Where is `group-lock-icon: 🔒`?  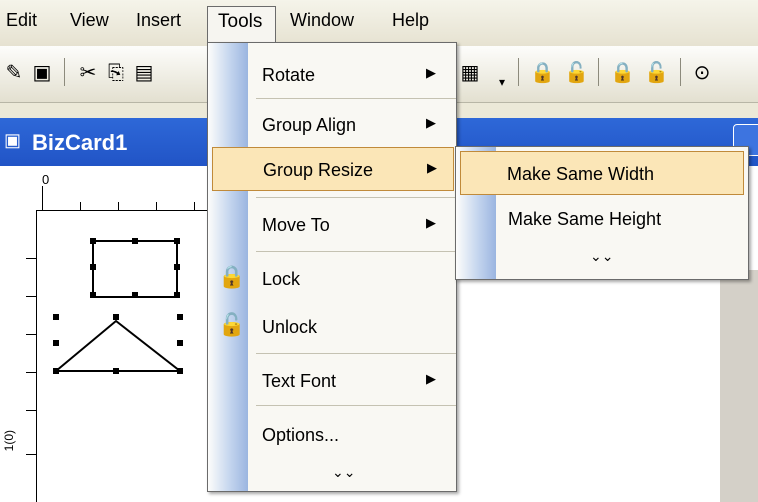 group-lock-icon: 🔒 is located at coordinates (622, 72).